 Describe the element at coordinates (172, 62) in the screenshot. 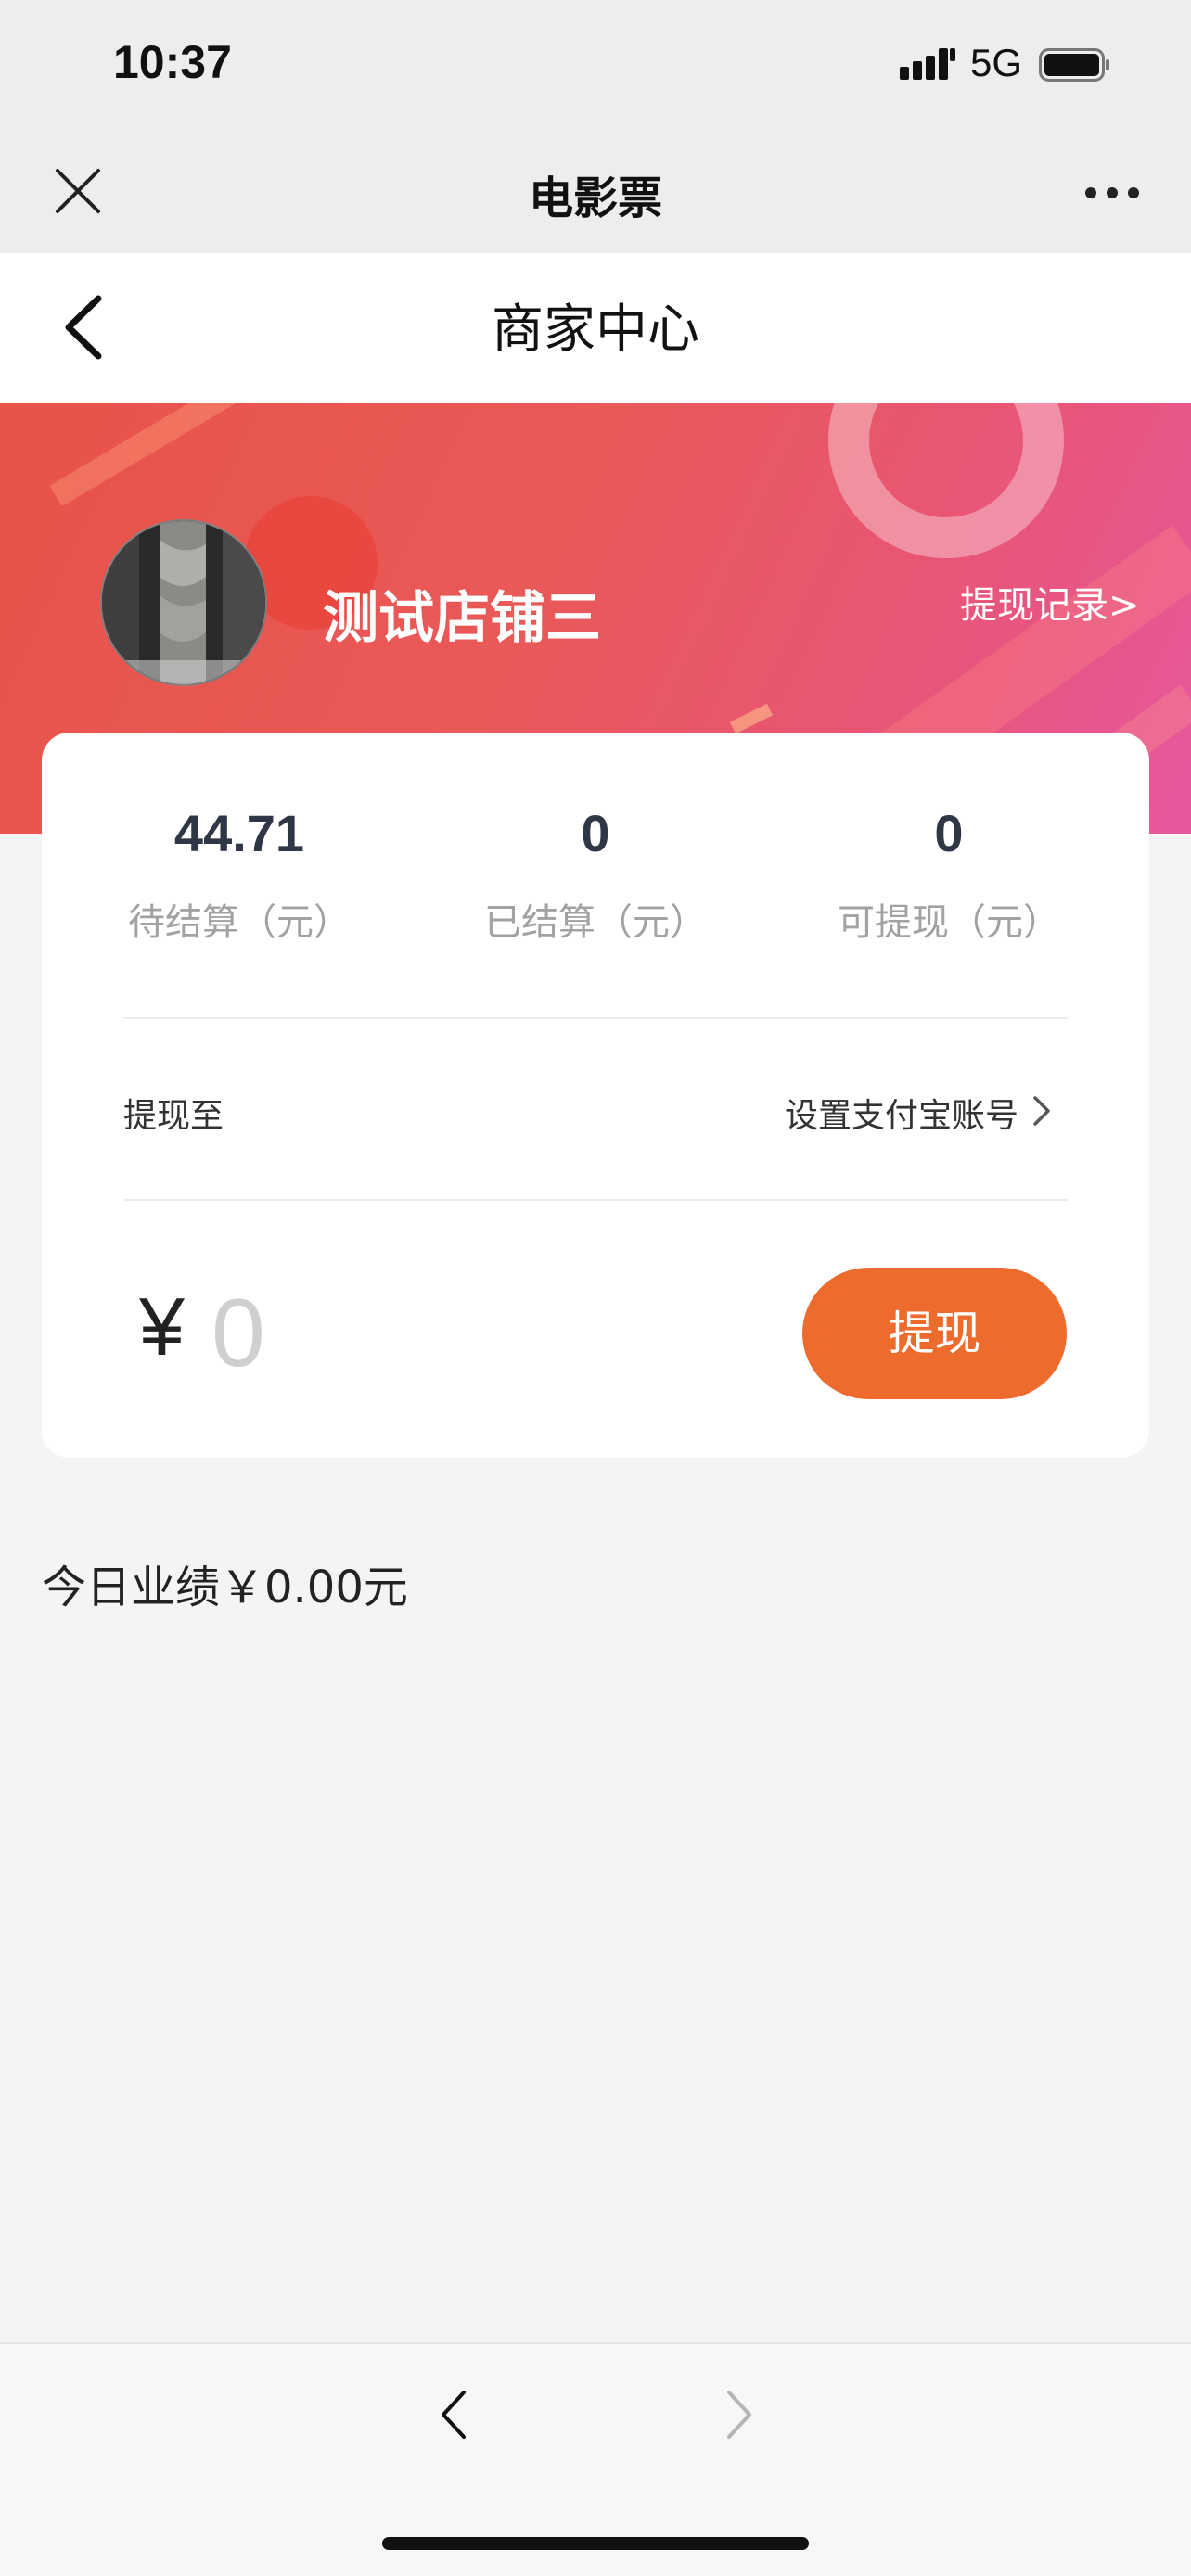

I see `status-time: 10:37` at that location.